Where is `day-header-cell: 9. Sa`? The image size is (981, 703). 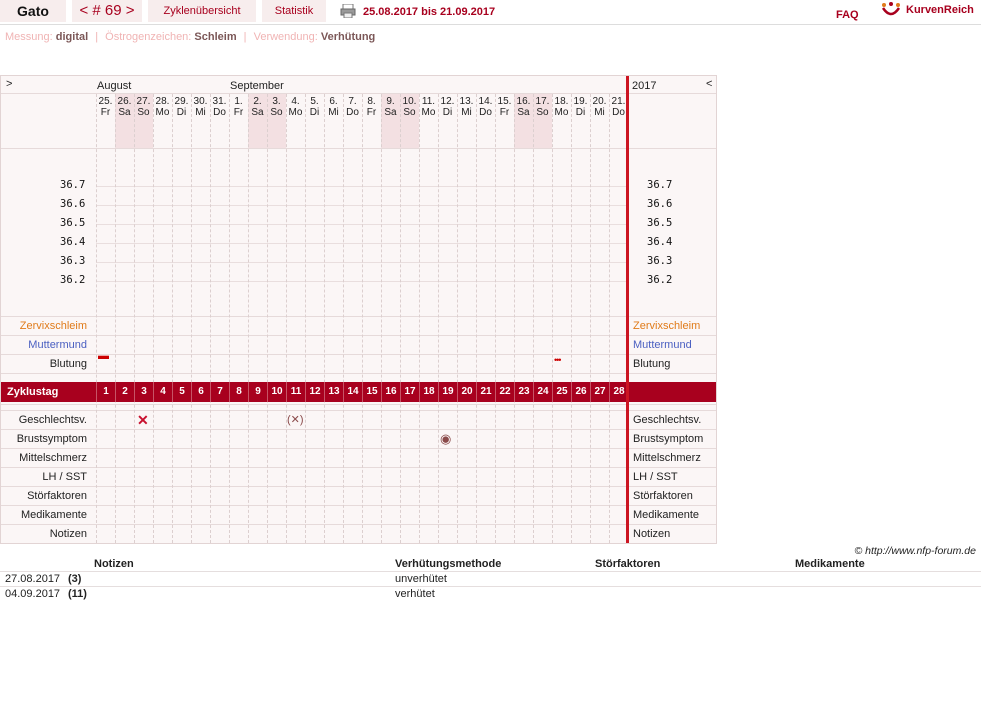 day-header-cell: 9. Sa is located at coordinates (390, 107).